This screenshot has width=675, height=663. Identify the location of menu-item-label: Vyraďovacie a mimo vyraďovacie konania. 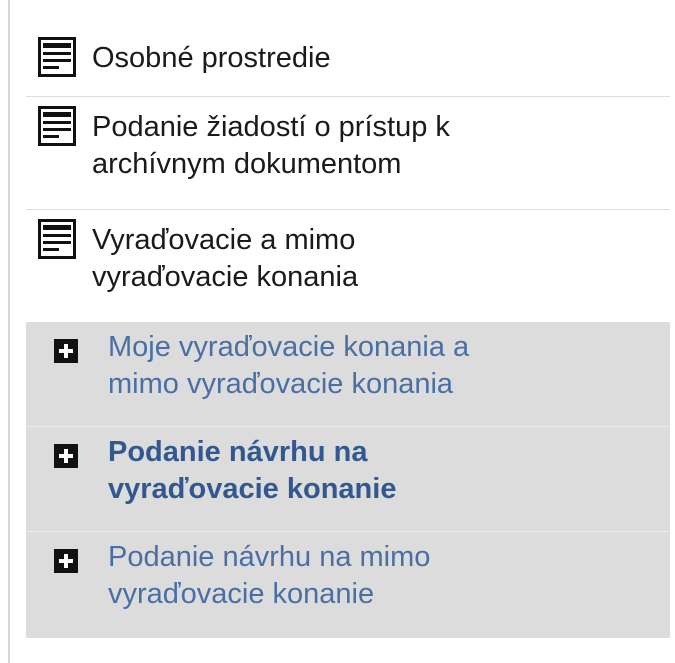
(225, 258).